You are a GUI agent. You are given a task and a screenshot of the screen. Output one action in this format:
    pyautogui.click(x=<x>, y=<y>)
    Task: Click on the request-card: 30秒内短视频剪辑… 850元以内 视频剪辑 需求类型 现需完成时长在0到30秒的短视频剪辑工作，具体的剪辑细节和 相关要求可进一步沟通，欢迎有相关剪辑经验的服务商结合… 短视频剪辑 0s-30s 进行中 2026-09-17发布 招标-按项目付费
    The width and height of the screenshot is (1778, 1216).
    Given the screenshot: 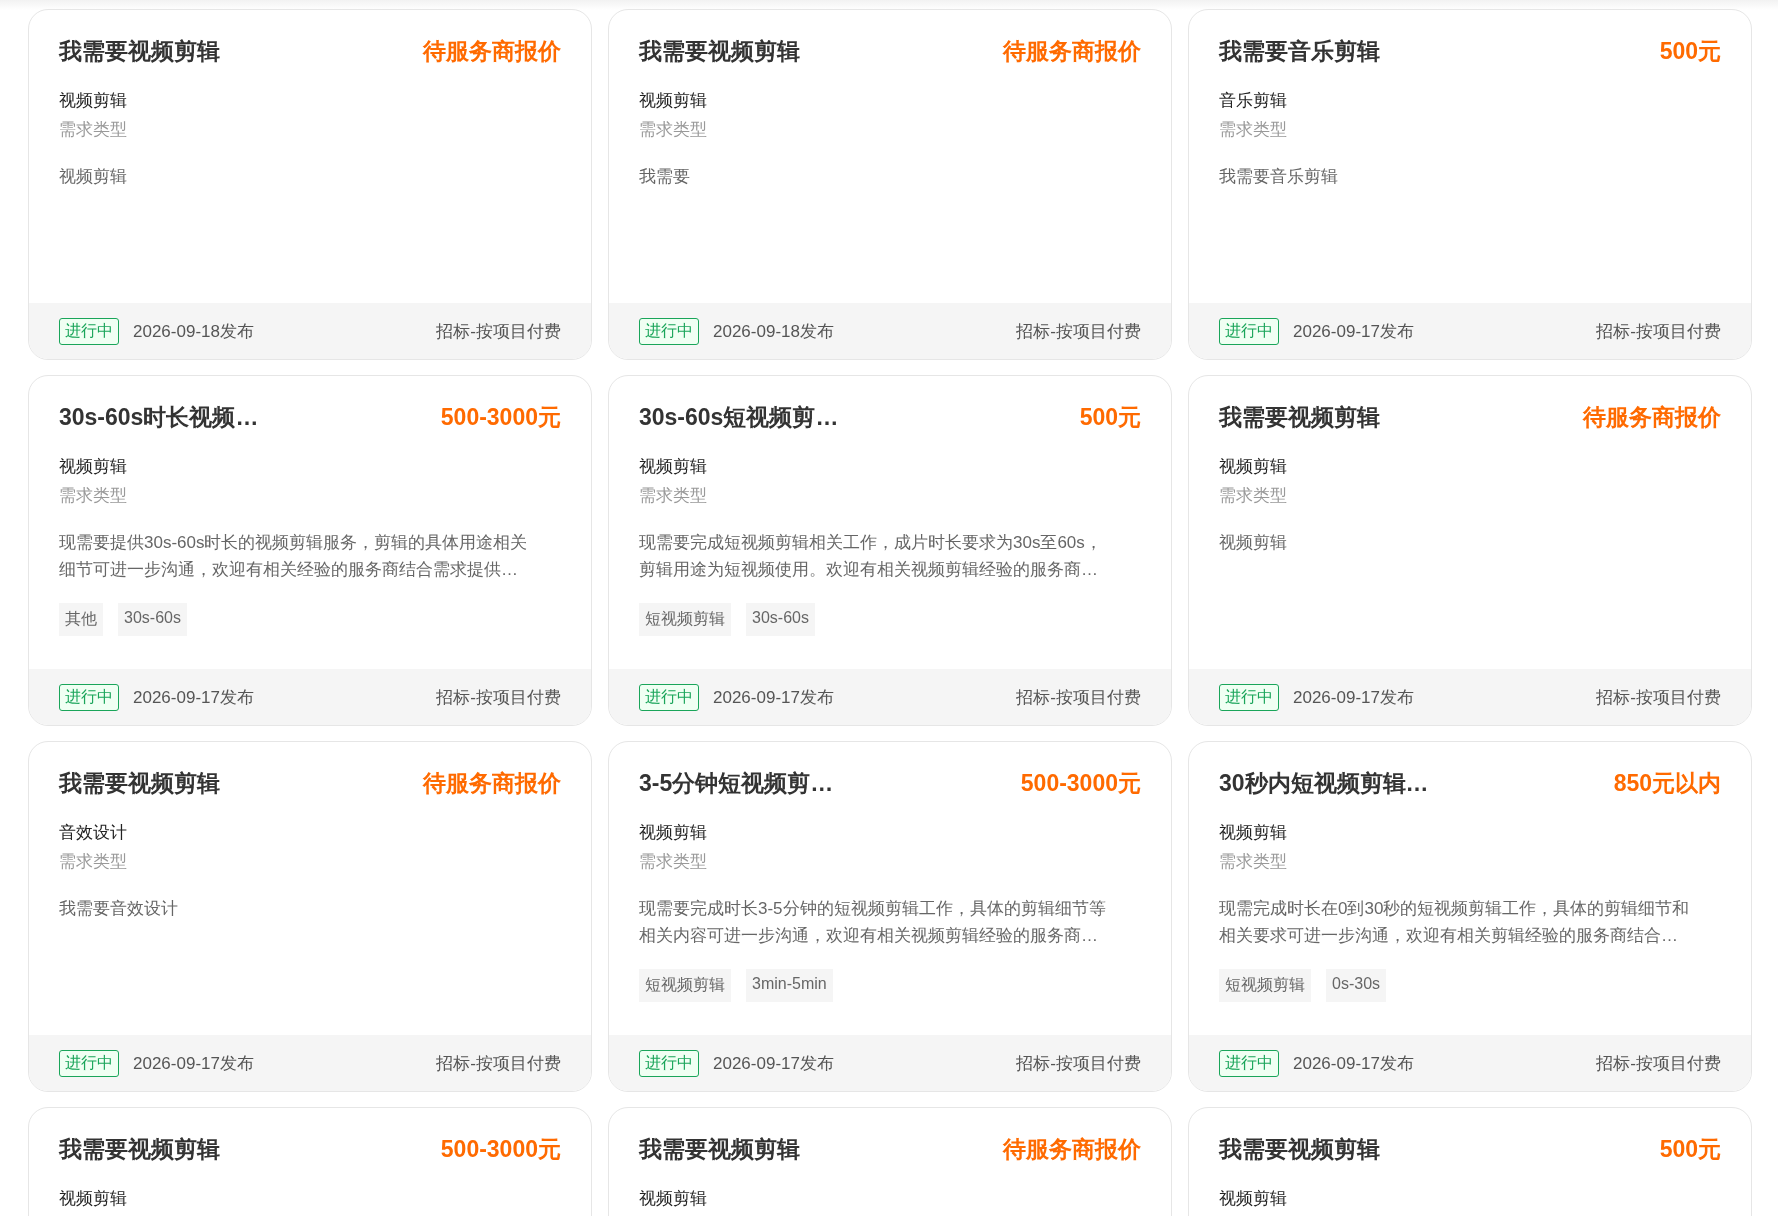 What is the action you would take?
    pyautogui.click(x=1470, y=916)
    